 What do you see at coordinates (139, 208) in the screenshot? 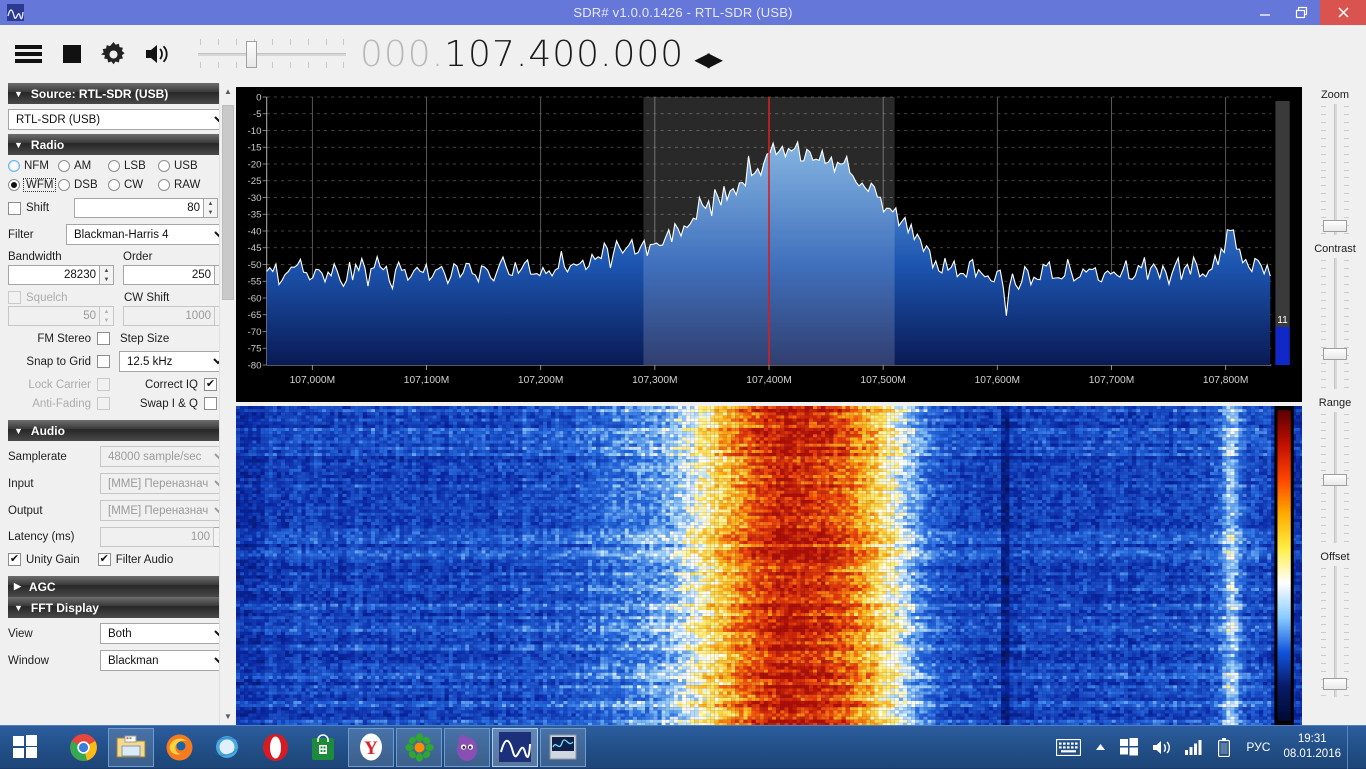
I see `shift-input` at bounding box center [139, 208].